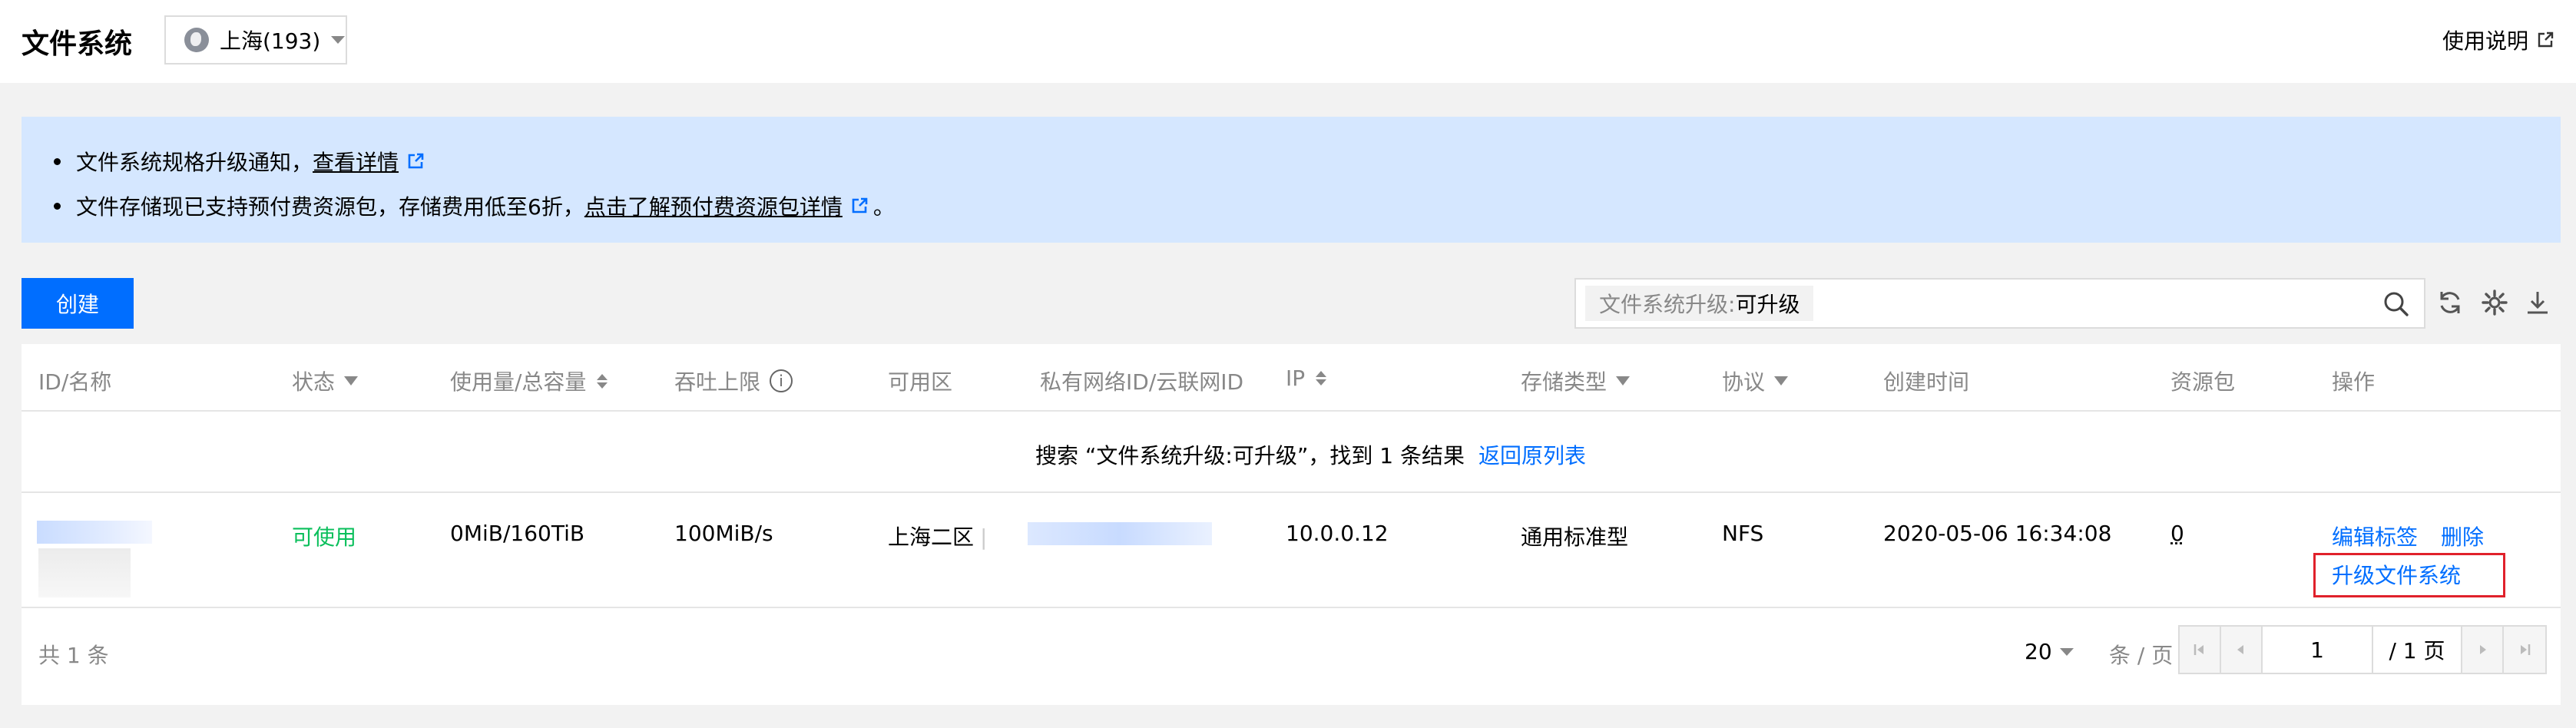 Image resolution: width=2576 pixels, height=728 pixels. I want to click on header-bar: 文件系统 上海(193) 使用说明, so click(1288, 41).